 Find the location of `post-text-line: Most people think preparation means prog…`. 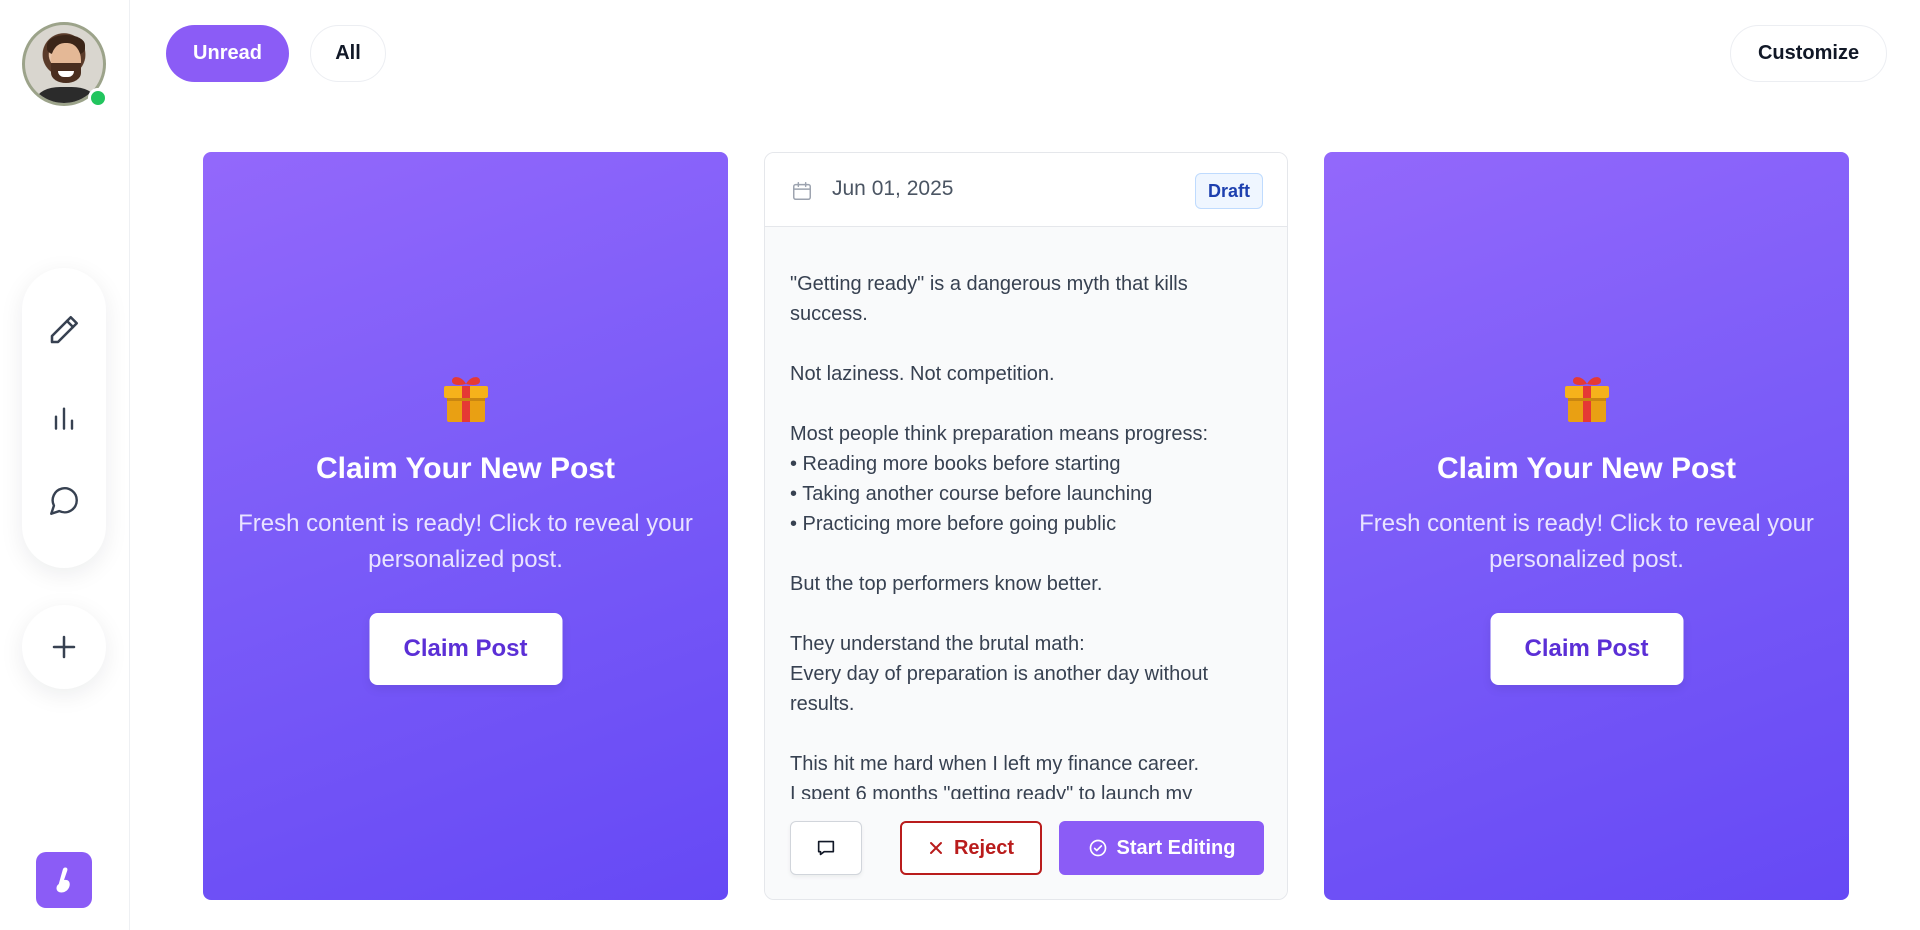

post-text-line: Most people think preparation means prog… is located at coordinates (999, 434).